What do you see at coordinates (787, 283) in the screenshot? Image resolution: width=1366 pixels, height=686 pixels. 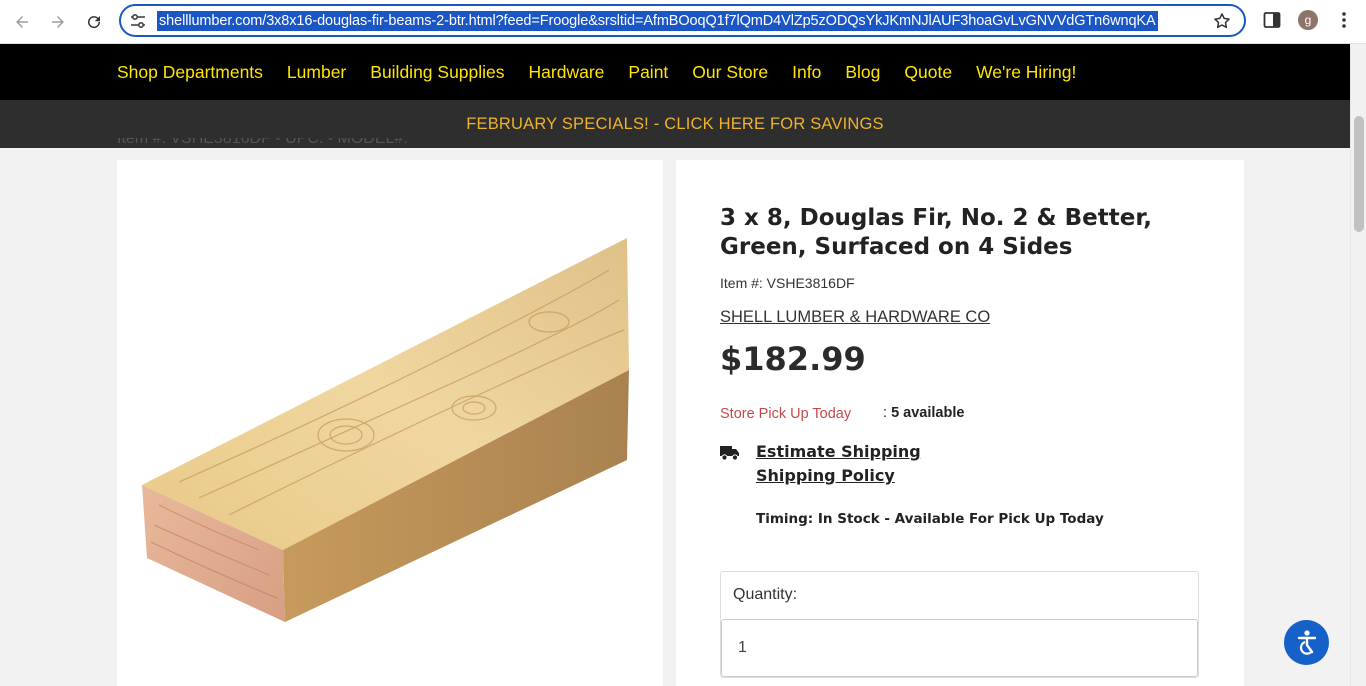 I see `item-number: Item #: VSHE3816DF` at bounding box center [787, 283].